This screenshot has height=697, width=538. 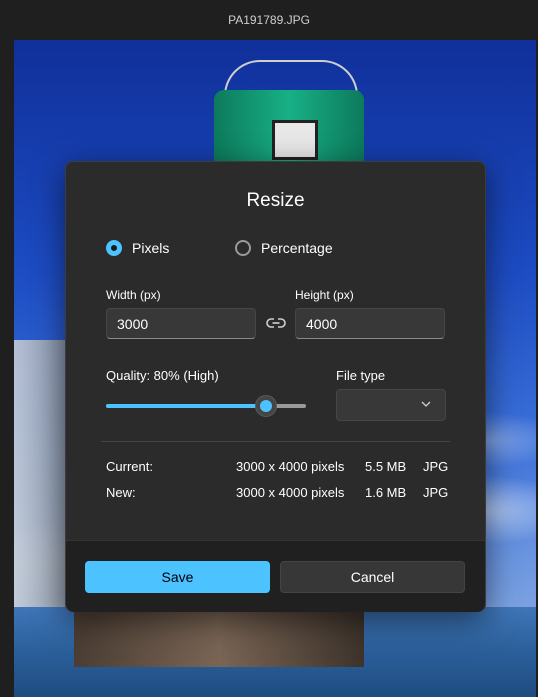 I want to click on current-size: 5.5 MB, so click(x=386, y=466).